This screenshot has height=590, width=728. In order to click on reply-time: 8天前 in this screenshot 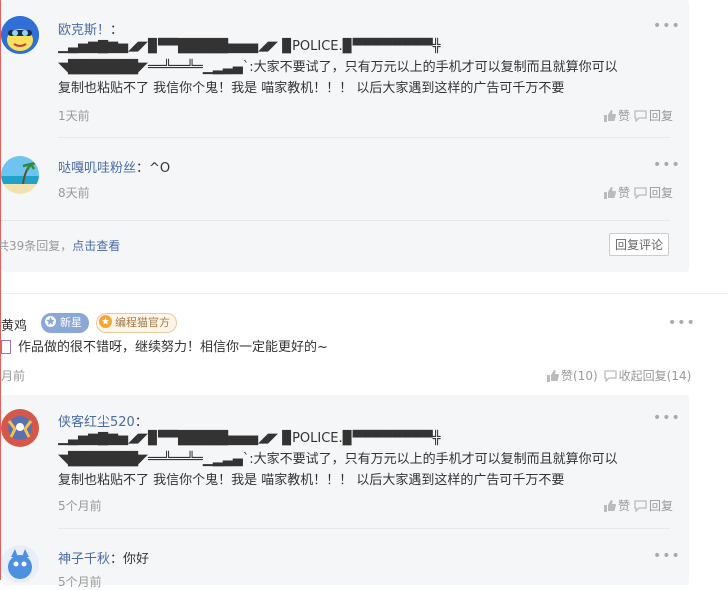, I will do `click(74, 193)`.